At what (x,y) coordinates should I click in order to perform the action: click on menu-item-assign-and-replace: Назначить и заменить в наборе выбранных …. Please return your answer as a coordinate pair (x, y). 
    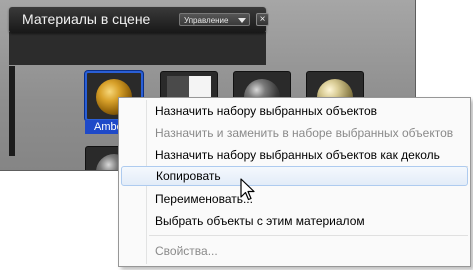
    Looking at the image, I should click on (294, 133).